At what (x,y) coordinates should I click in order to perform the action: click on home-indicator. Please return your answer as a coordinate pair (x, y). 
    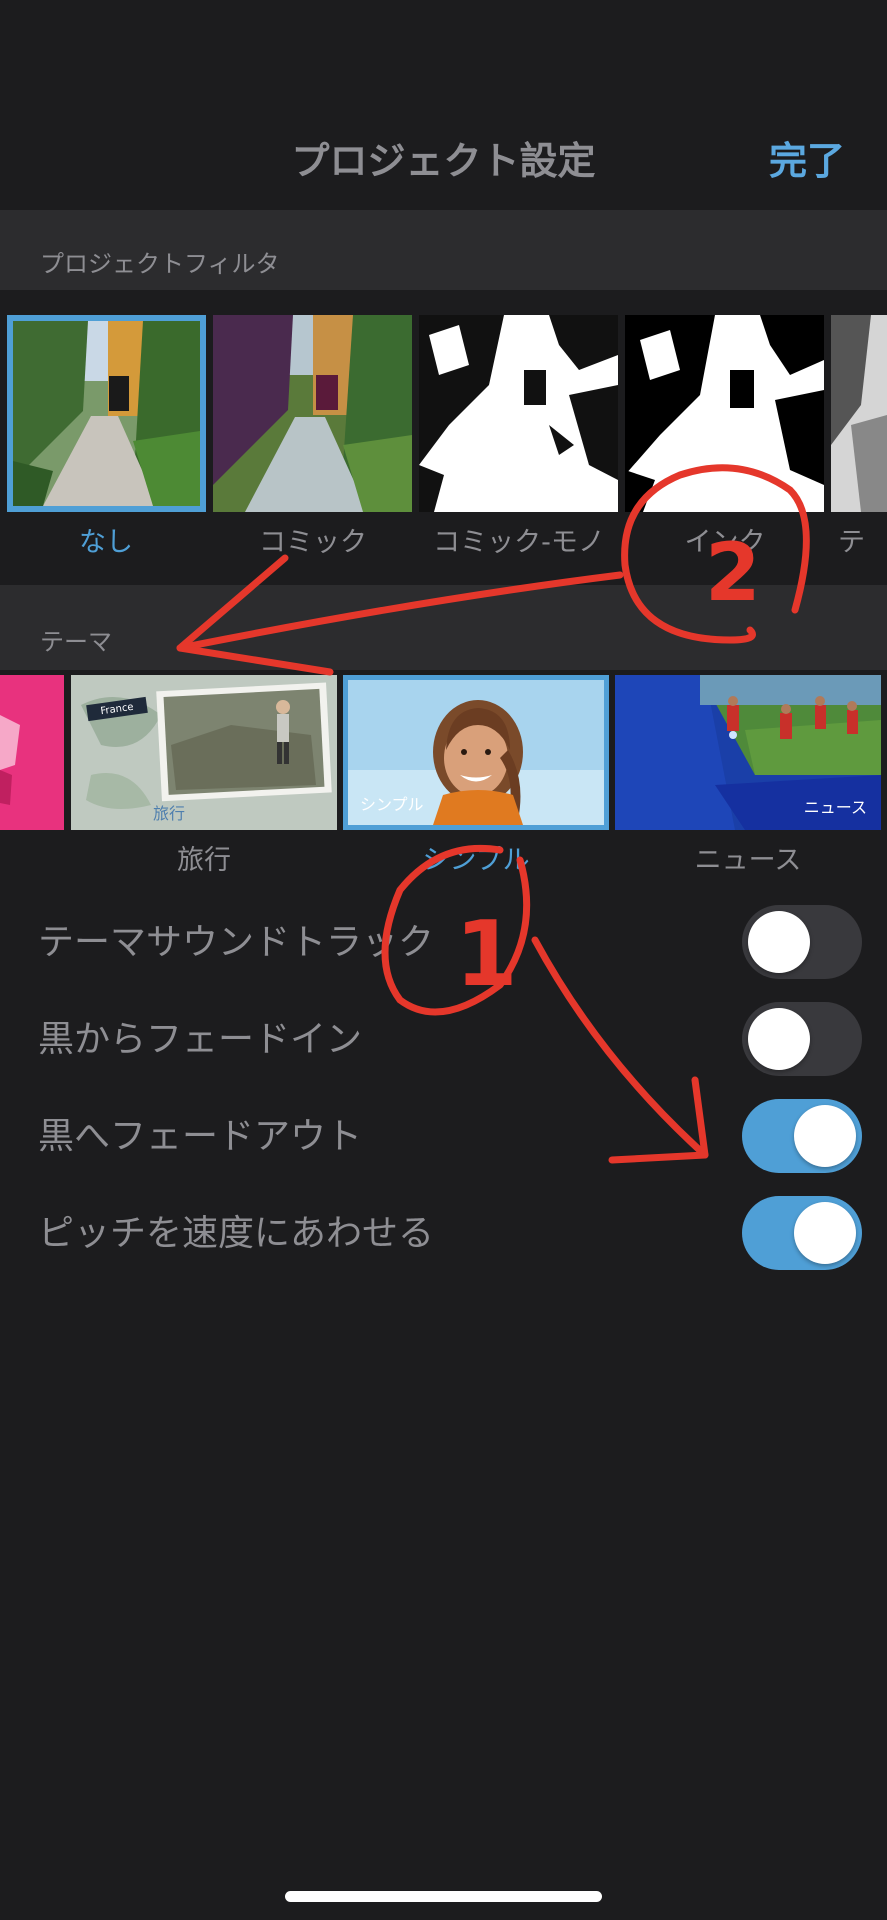
    Looking at the image, I should click on (443, 1896).